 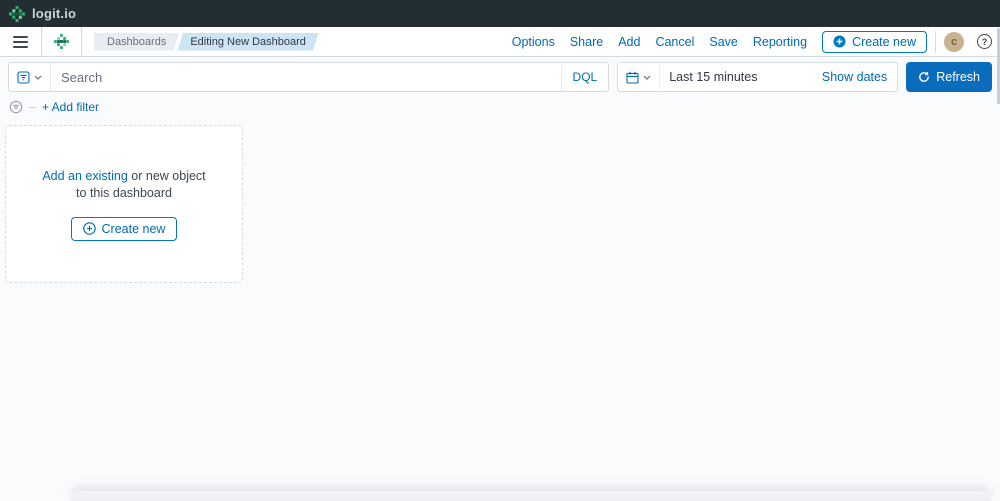 What do you see at coordinates (248, 42) in the screenshot?
I see `breadcrumb-current: Editing New Dashboard` at bounding box center [248, 42].